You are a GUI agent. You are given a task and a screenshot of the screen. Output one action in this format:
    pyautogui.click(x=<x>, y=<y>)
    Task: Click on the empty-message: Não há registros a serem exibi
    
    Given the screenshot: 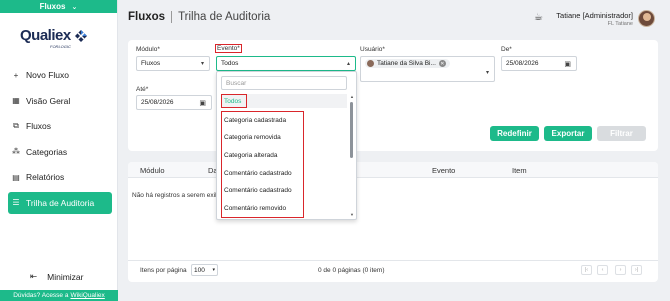 What is the action you would take?
    pyautogui.click(x=176, y=195)
    